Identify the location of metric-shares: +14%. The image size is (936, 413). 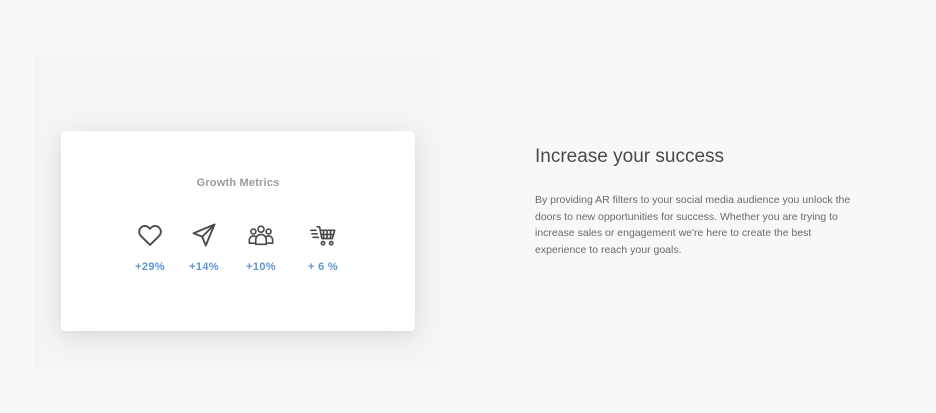
(204, 247).